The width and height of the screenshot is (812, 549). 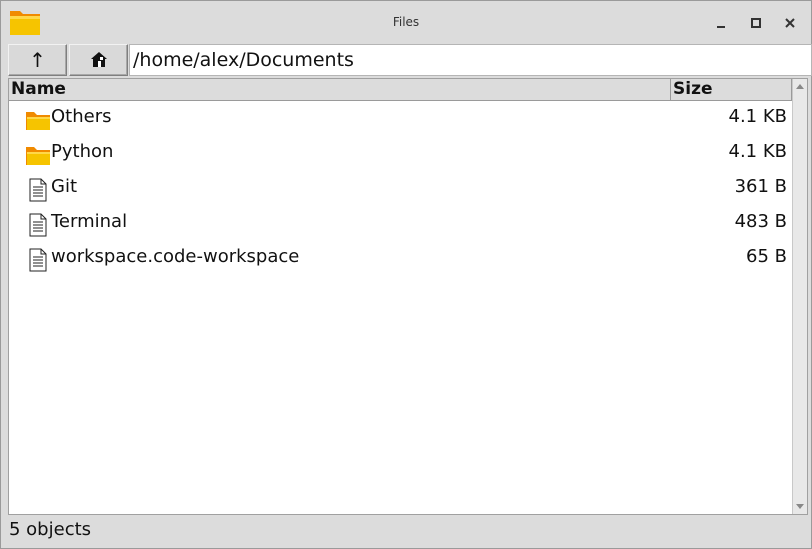 What do you see at coordinates (82, 151) in the screenshot?
I see `file-name: Python` at bounding box center [82, 151].